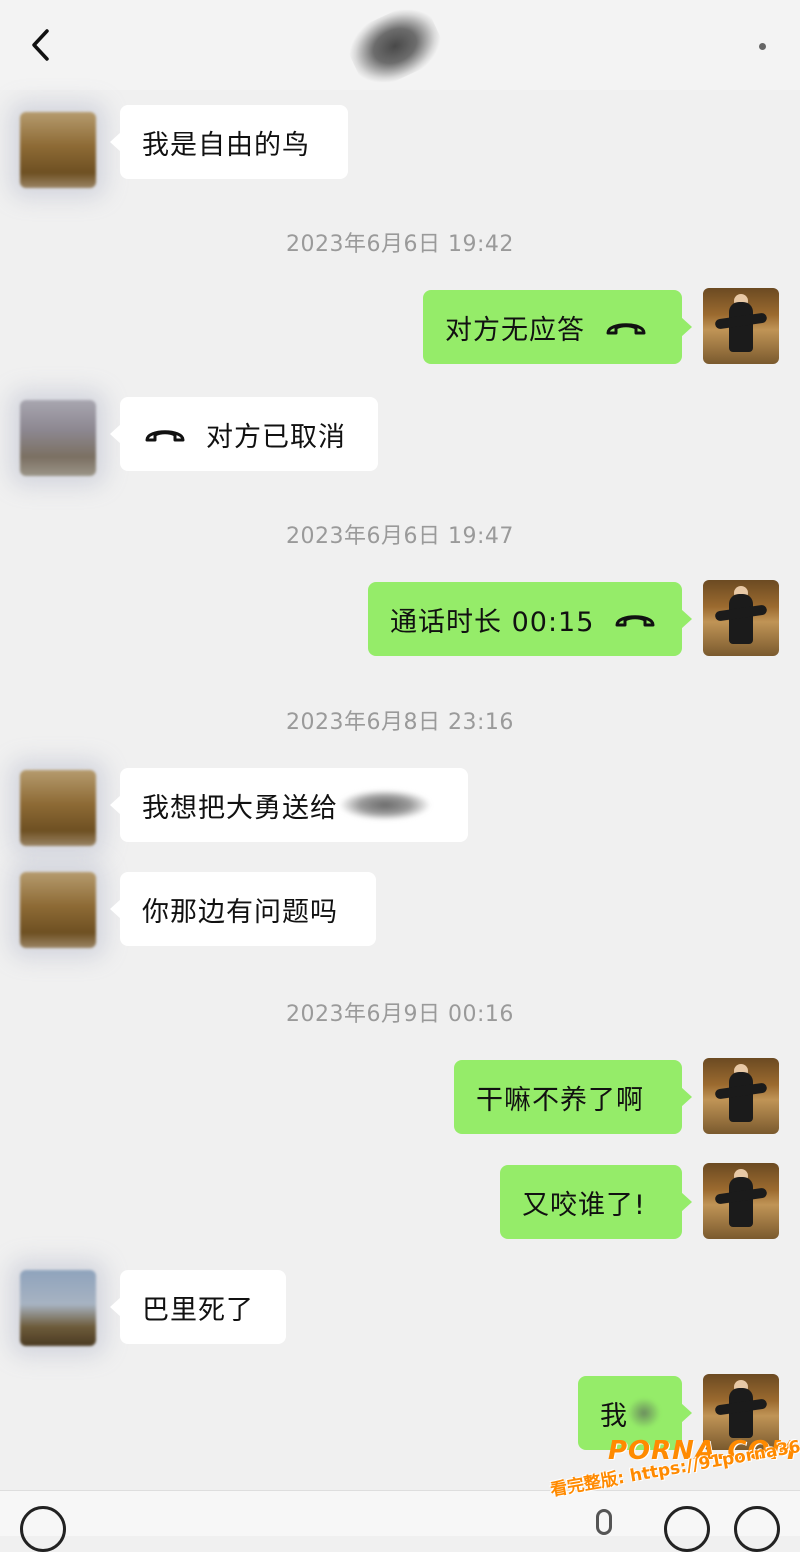 The image size is (800, 1552). Describe the element at coordinates (400, 244) in the screenshot. I see `timestamp: 2023年6月6日 19:42` at that location.